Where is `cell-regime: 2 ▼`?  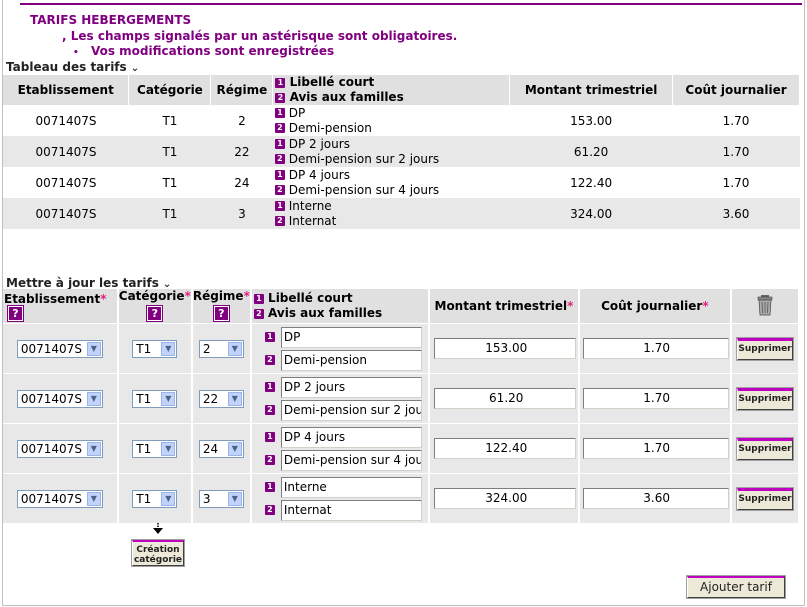
cell-regime: 2 ▼ is located at coordinates (221, 348).